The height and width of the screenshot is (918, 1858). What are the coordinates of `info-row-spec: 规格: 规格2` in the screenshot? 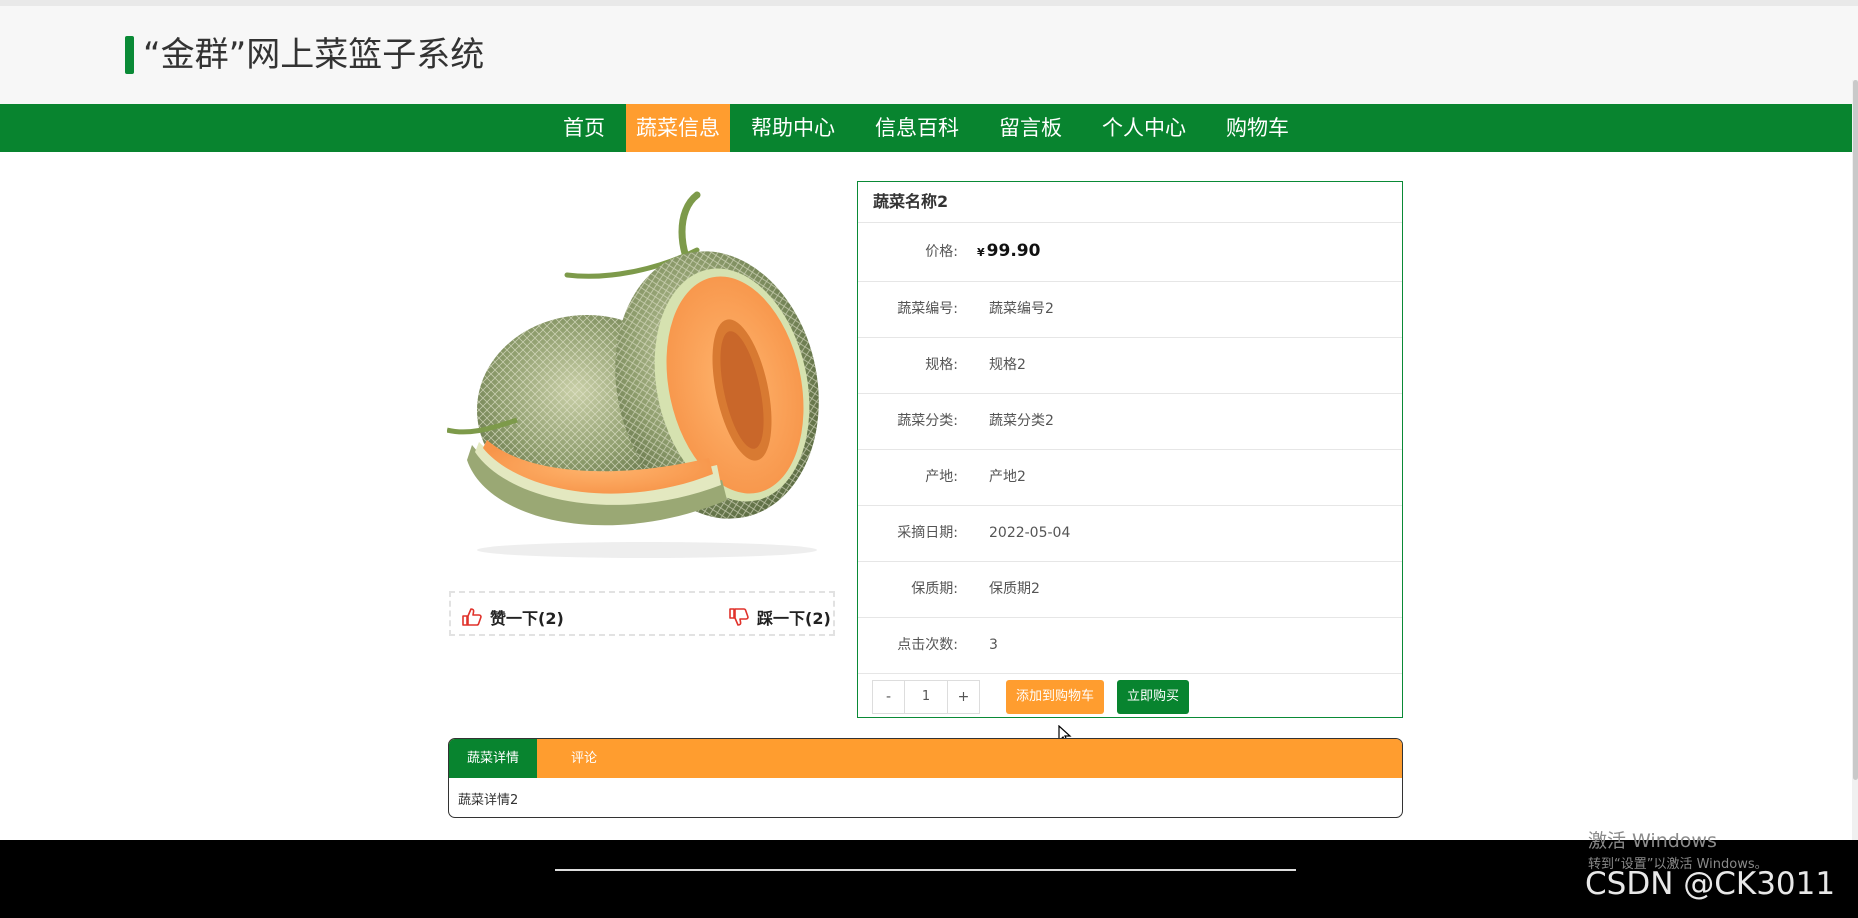 It's located at (1130, 366).